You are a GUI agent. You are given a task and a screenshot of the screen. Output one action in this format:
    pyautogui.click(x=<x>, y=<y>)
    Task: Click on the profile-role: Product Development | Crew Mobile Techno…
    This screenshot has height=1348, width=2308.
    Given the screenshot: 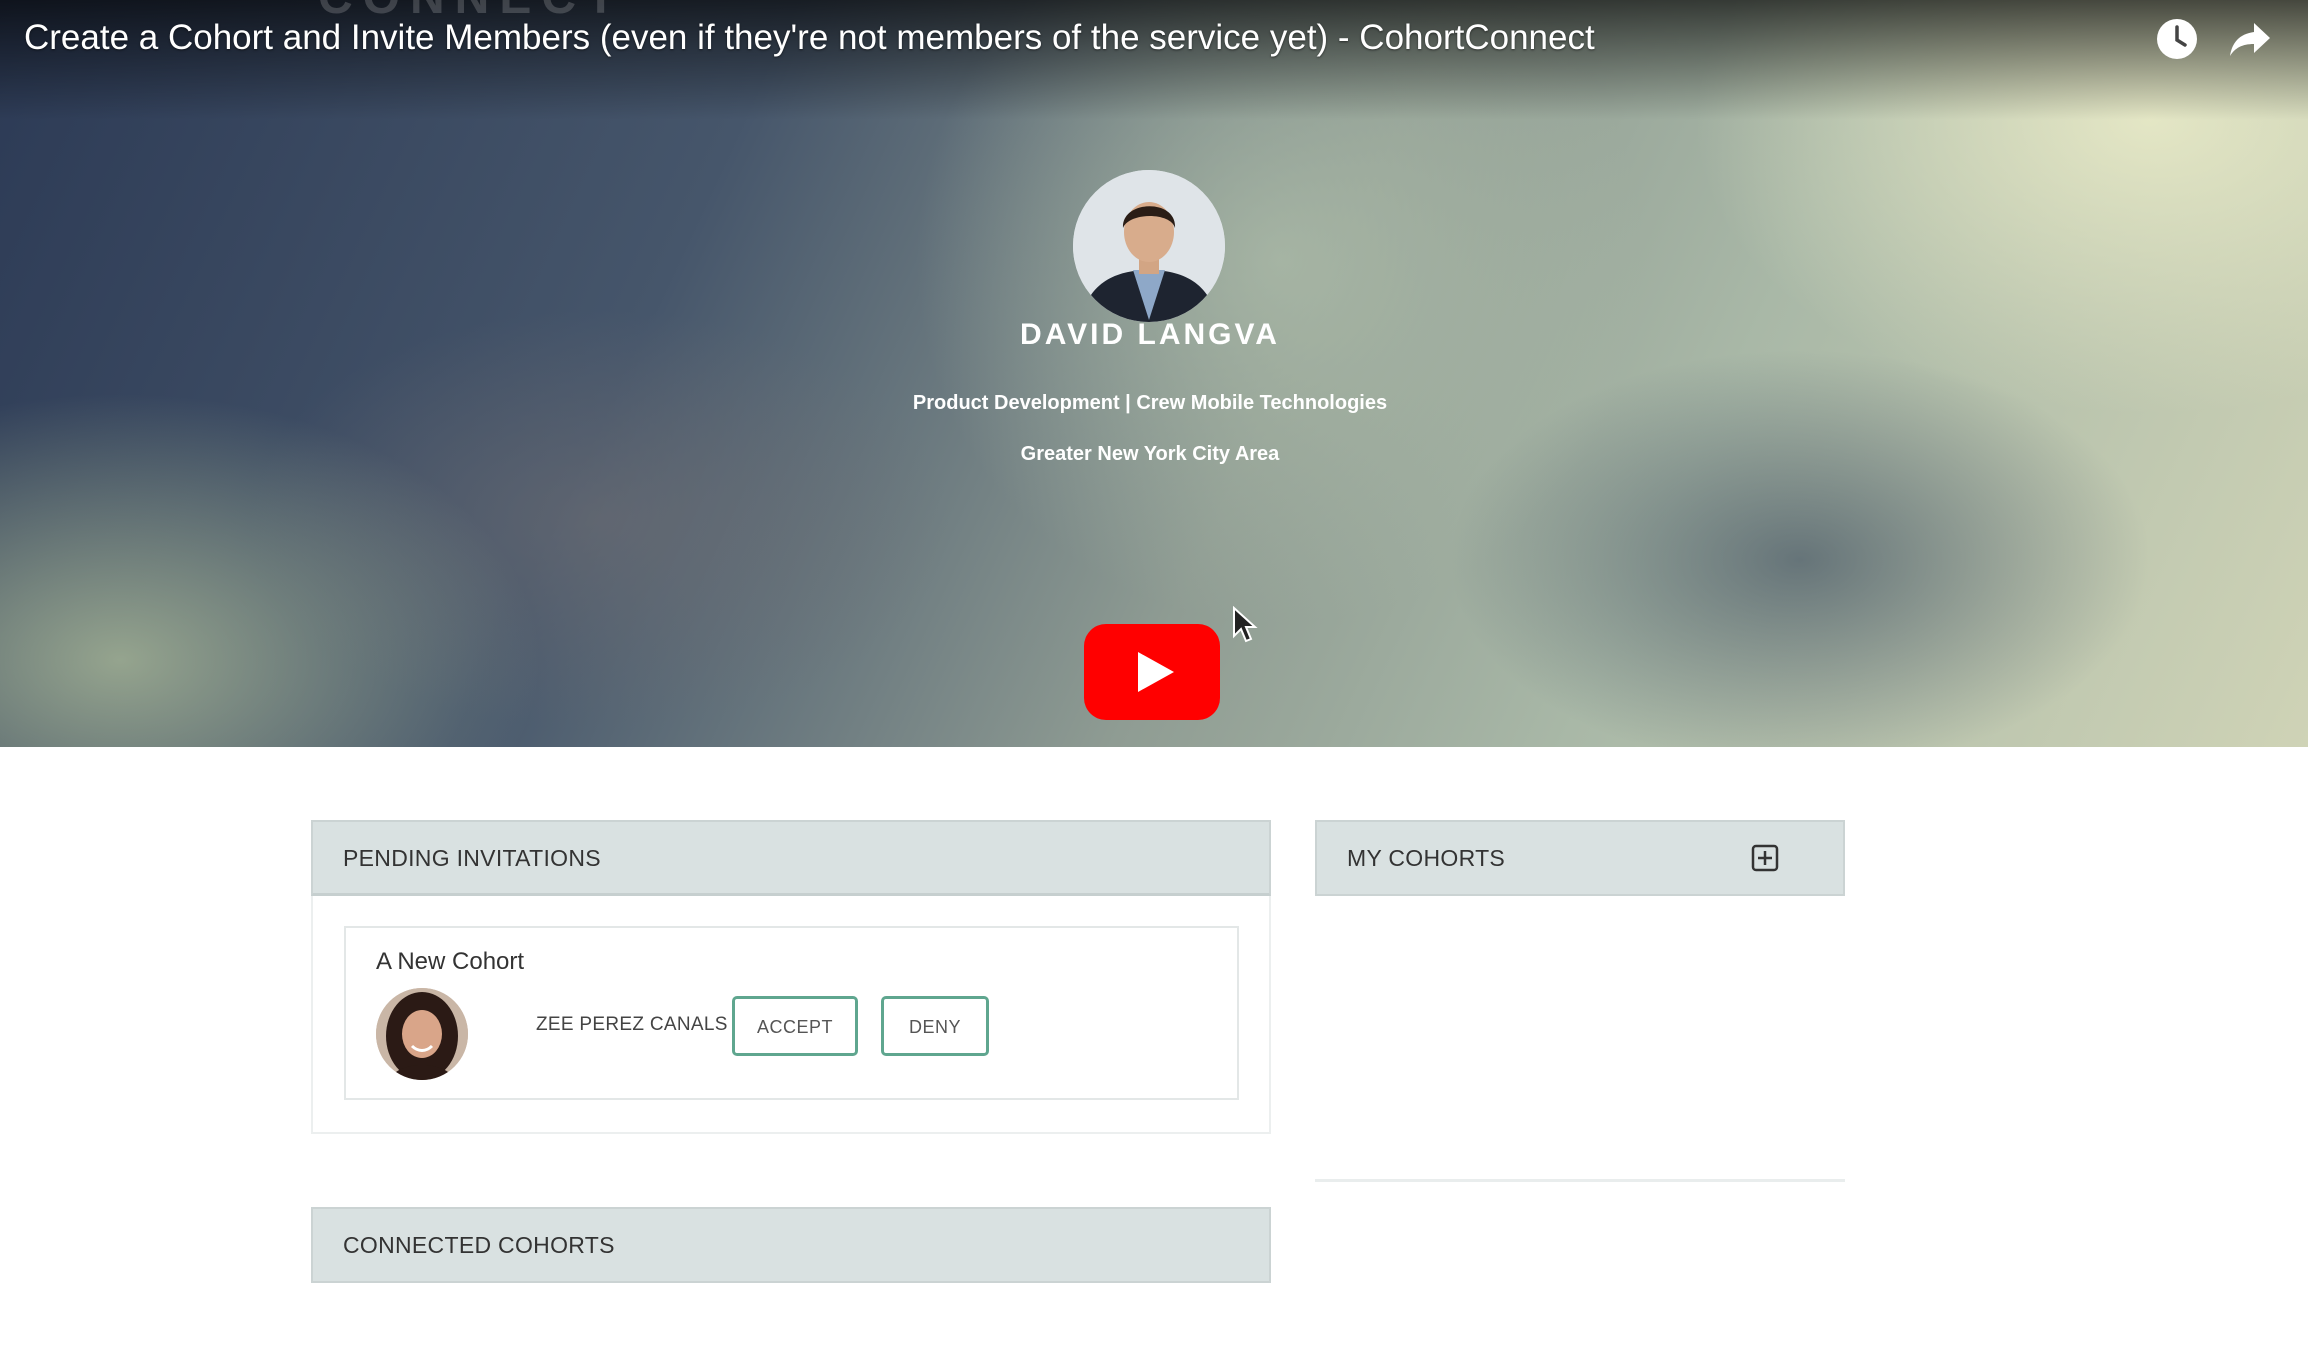 What is the action you would take?
    pyautogui.click(x=1150, y=403)
    